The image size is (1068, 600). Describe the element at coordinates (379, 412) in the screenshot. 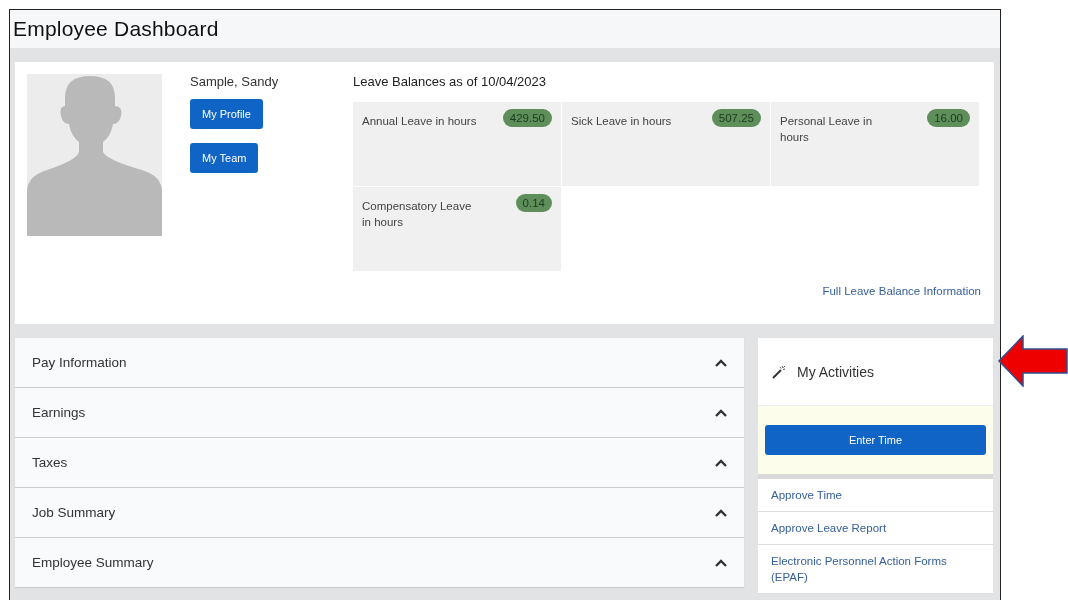

I see `section-header: Earnings` at that location.